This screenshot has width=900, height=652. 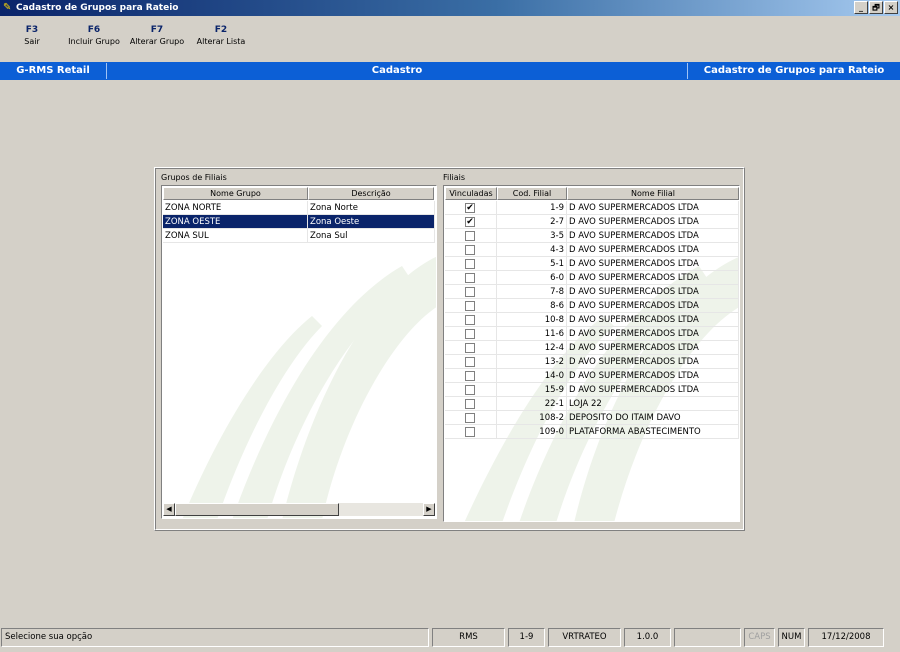 What do you see at coordinates (468, 637) in the screenshot?
I see `status-system: RMS` at bounding box center [468, 637].